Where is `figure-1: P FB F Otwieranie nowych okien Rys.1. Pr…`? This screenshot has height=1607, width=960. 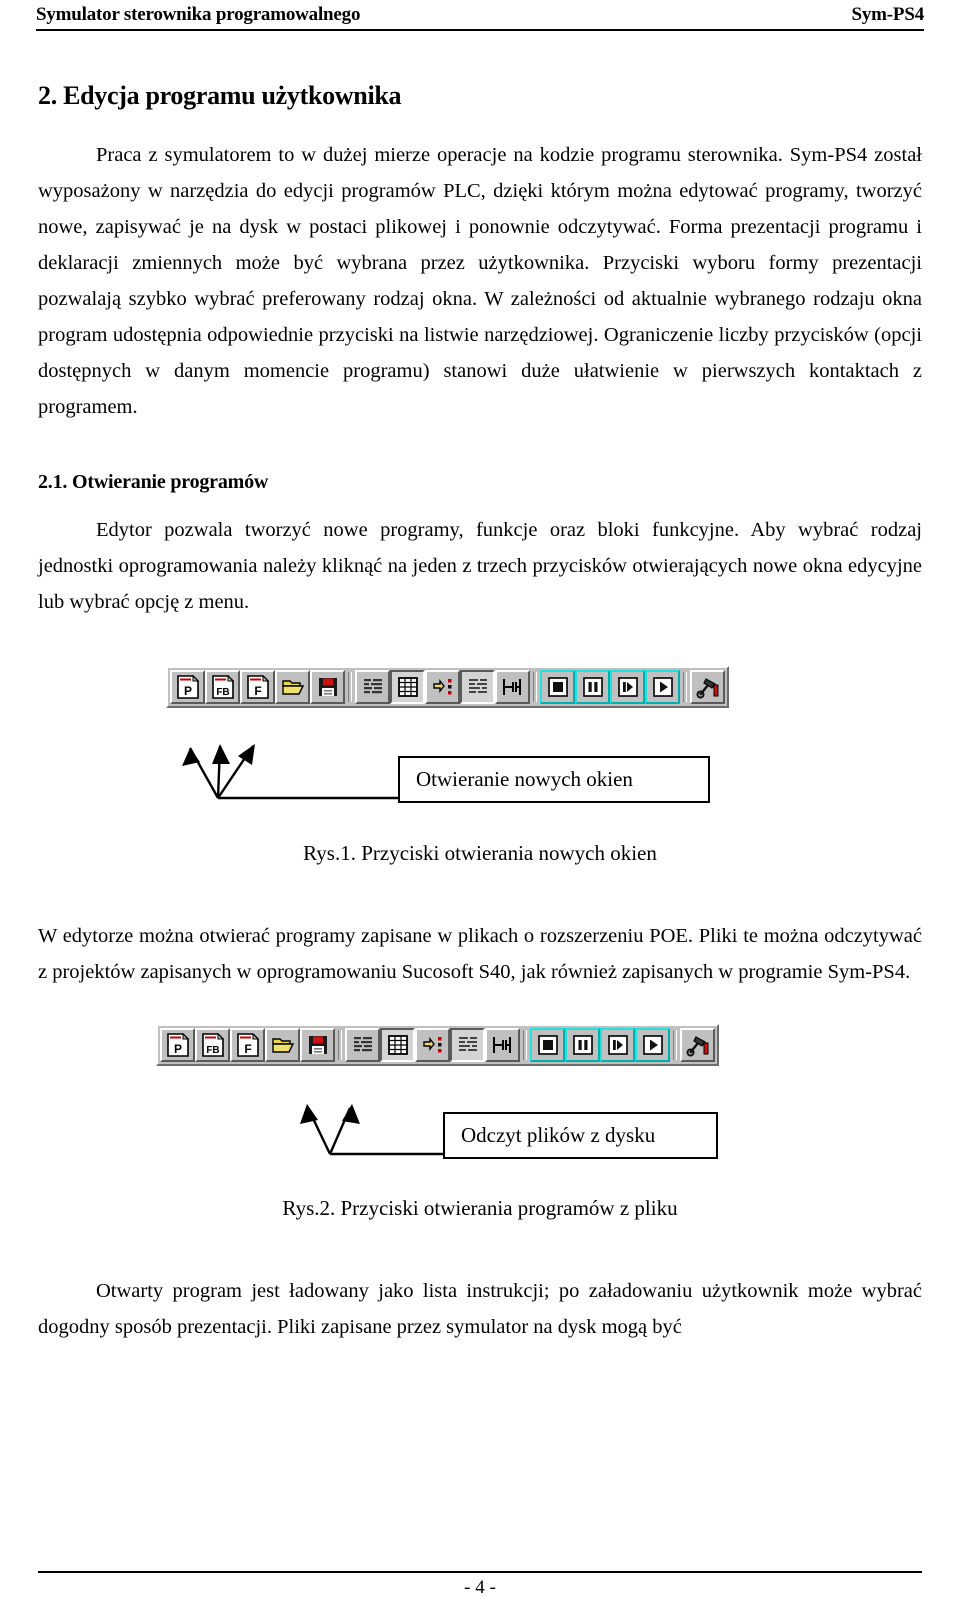
figure-1: P FB F Otwieranie nowych okien Rys.1. Pr… is located at coordinates (480, 775).